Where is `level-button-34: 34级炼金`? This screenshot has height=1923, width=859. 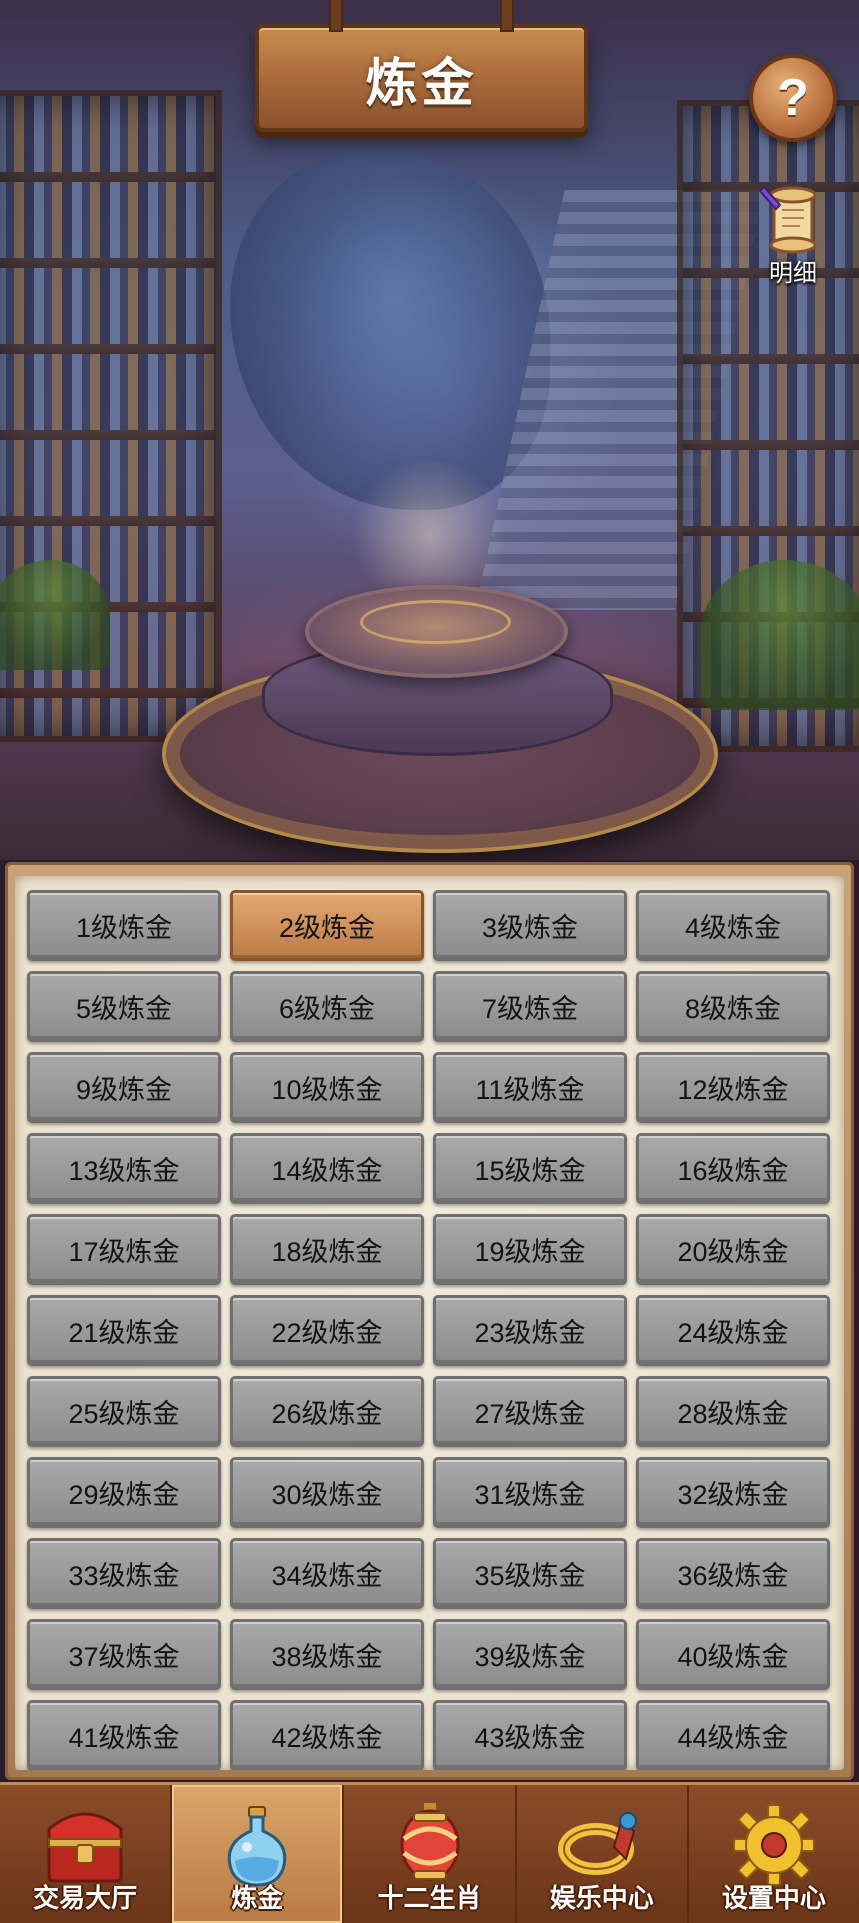 level-button-34: 34级炼金 is located at coordinates (327, 1573).